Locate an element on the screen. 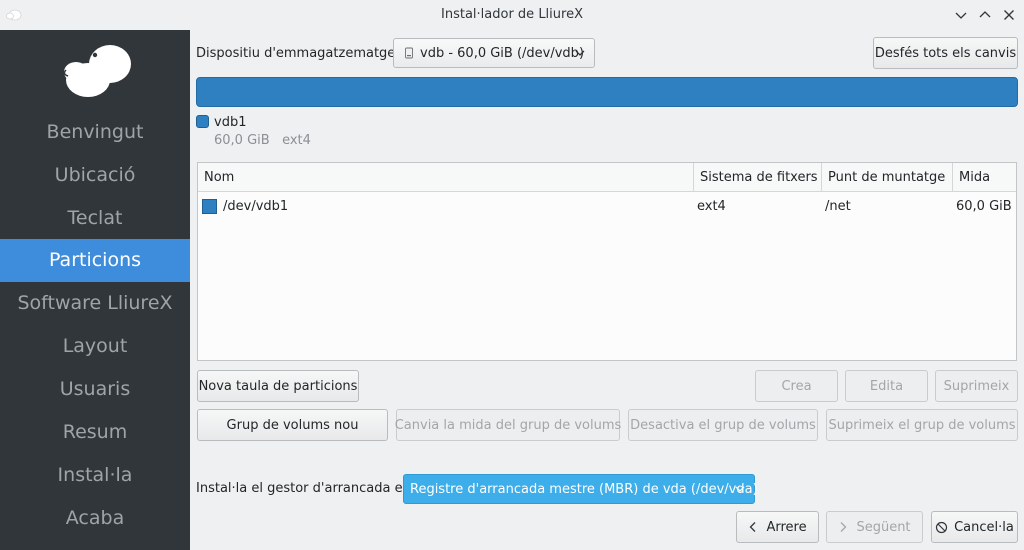 The height and width of the screenshot is (550, 1024). drive-icon is located at coordinates (409, 53).